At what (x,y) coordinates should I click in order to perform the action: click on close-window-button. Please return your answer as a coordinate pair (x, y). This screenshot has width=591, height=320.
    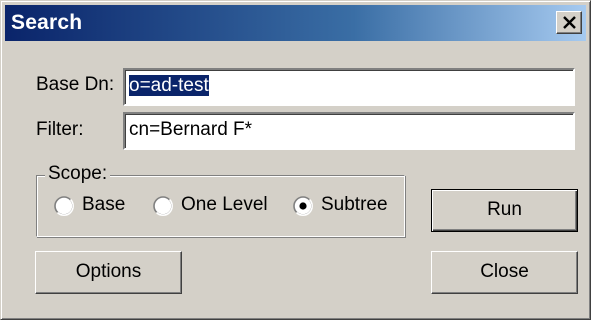
    Looking at the image, I should click on (569, 22).